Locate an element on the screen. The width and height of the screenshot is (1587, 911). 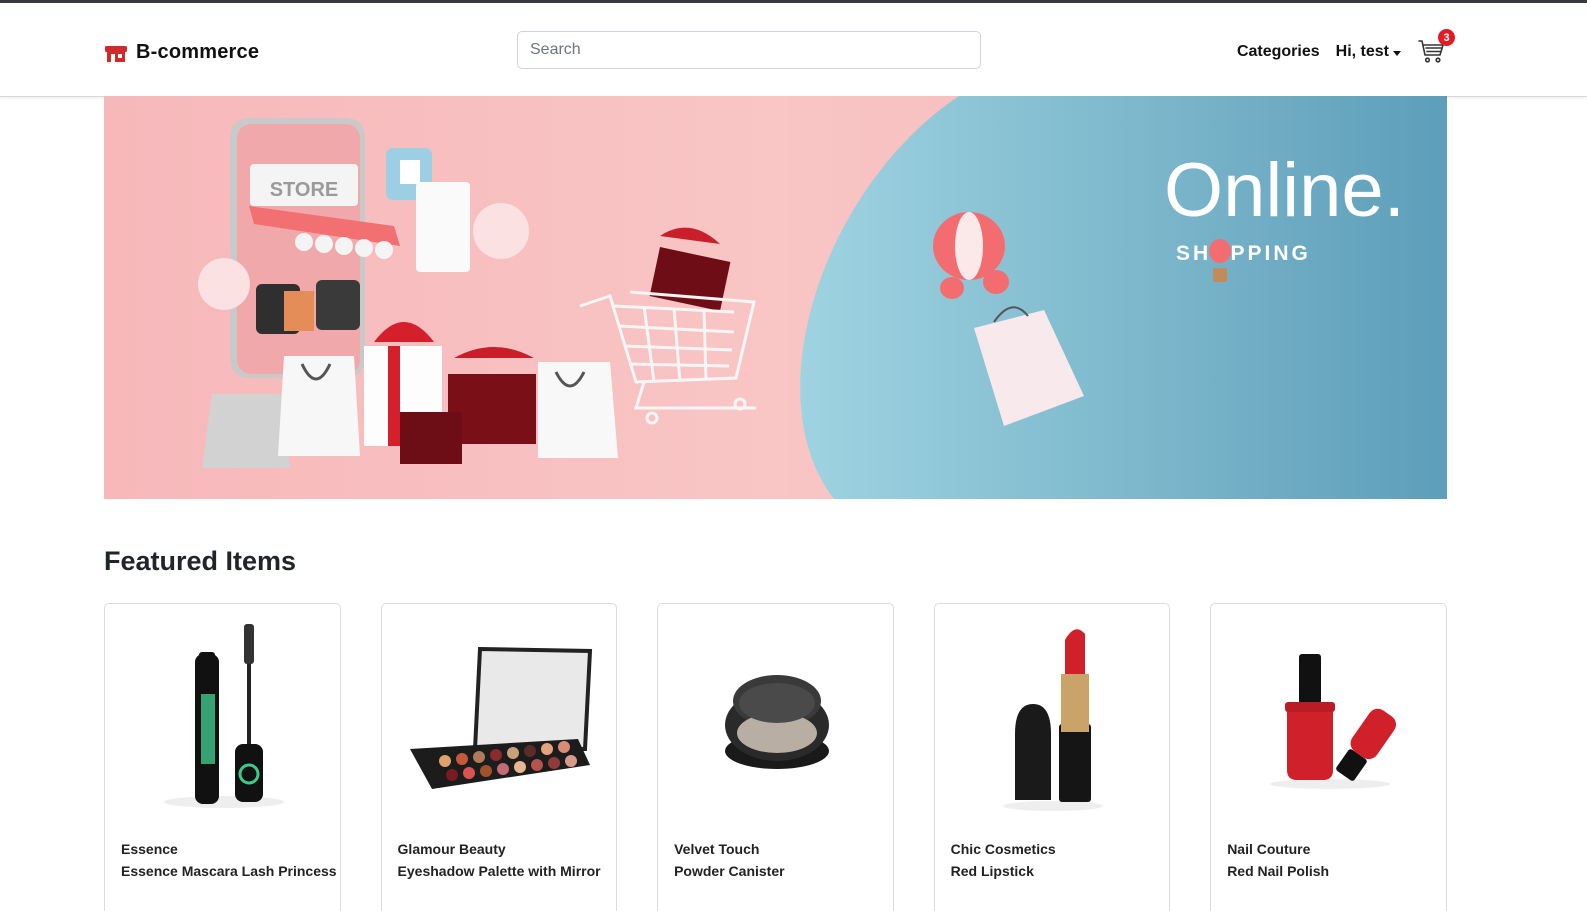
product-card: Essence Essence Mascara Lash Princess is located at coordinates (222, 757).